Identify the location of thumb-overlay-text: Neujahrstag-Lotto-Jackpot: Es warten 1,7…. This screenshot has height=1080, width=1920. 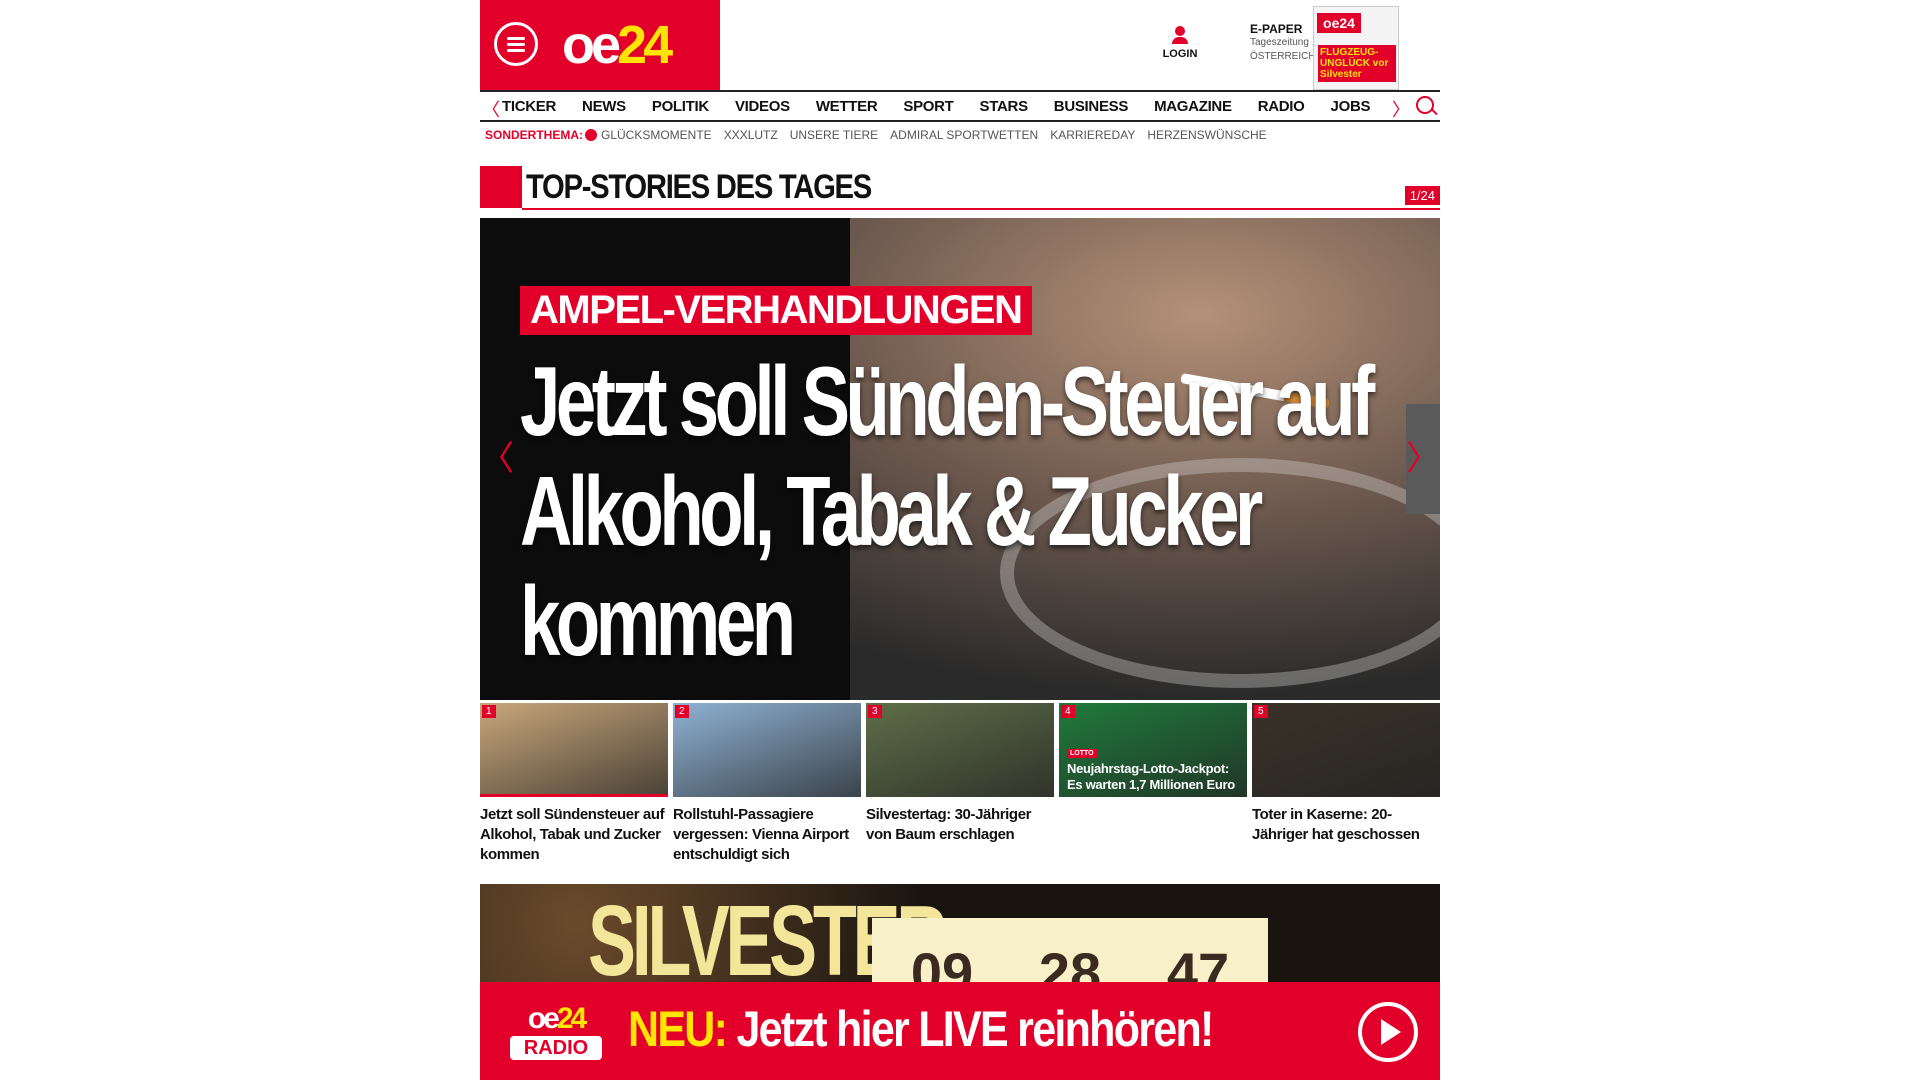
(1151, 776).